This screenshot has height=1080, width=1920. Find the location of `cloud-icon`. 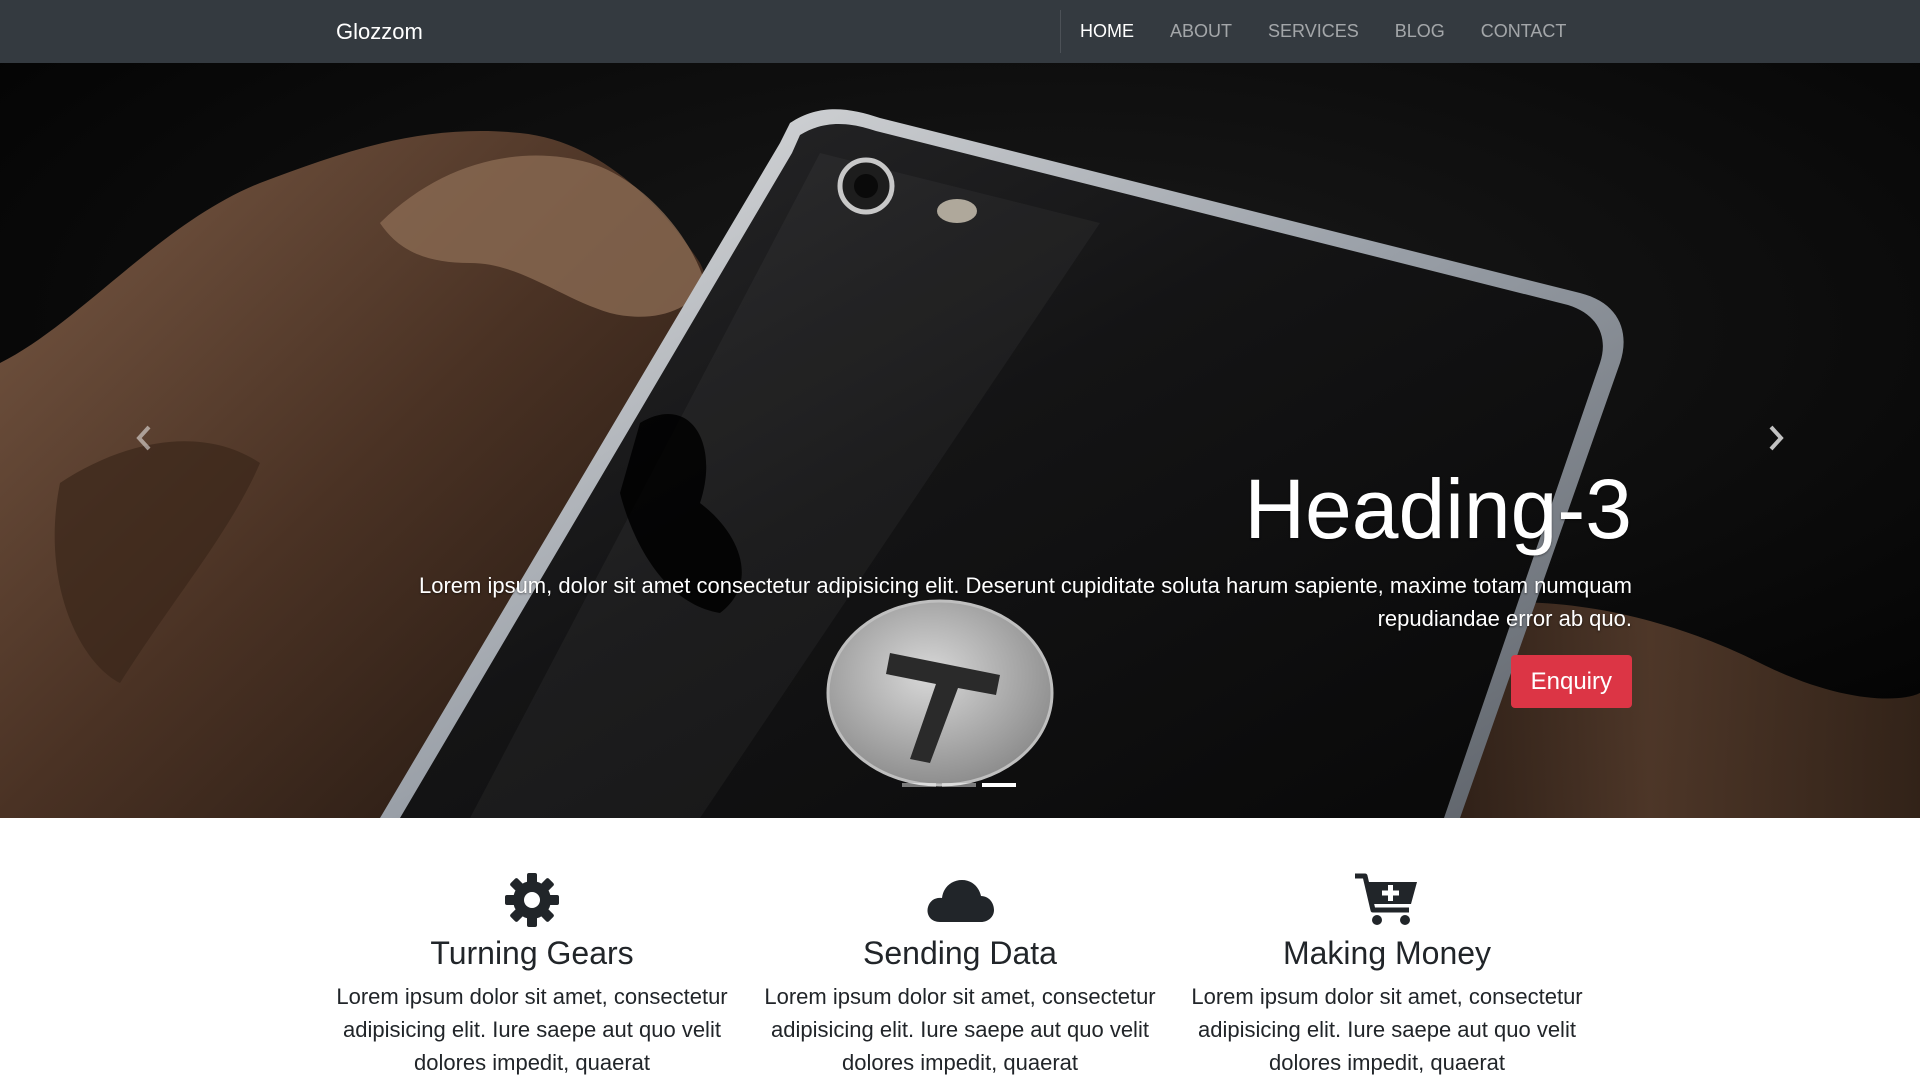

cloud-icon is located at coordinates (960, 901).